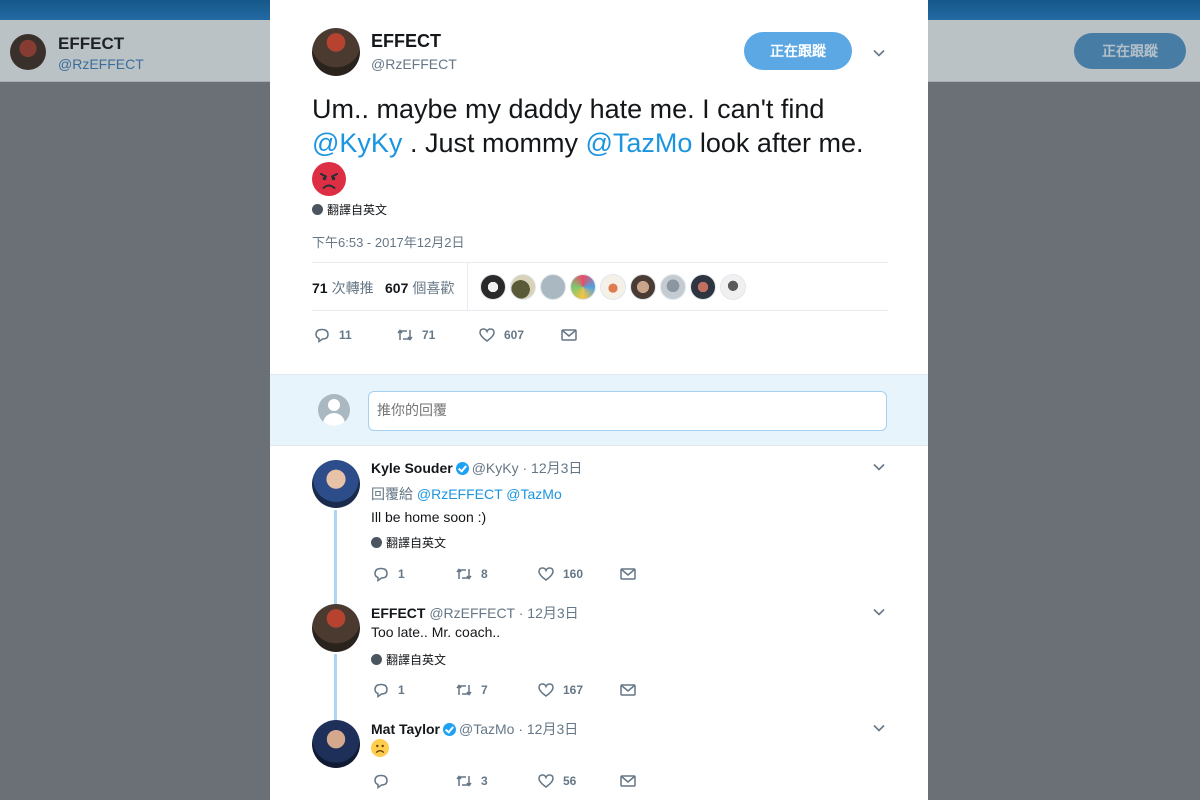  What do you see at coordinates (573, 690) in the screenshot?
I see `like-count: 167` at bounding box center [573, 690].